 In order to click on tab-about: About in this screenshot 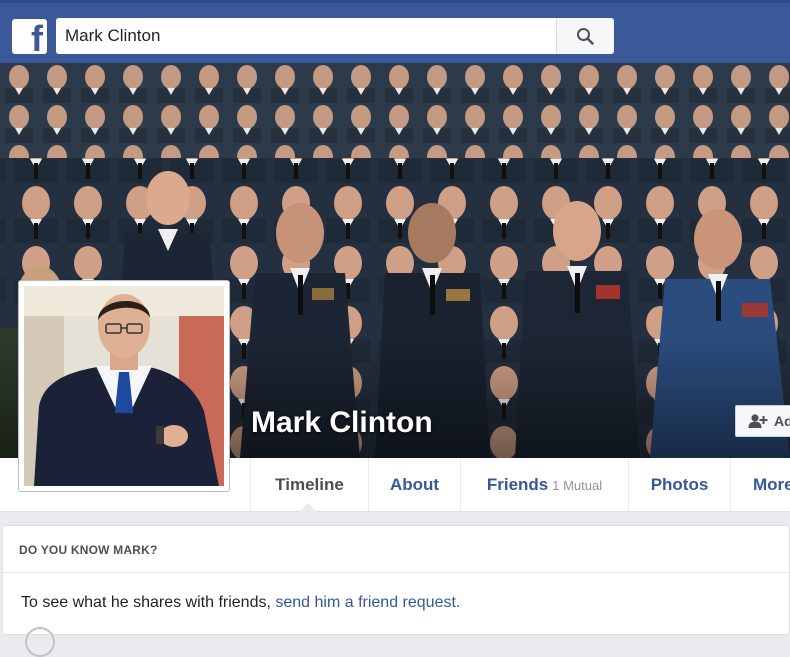, I will do `click(414, 484)`.